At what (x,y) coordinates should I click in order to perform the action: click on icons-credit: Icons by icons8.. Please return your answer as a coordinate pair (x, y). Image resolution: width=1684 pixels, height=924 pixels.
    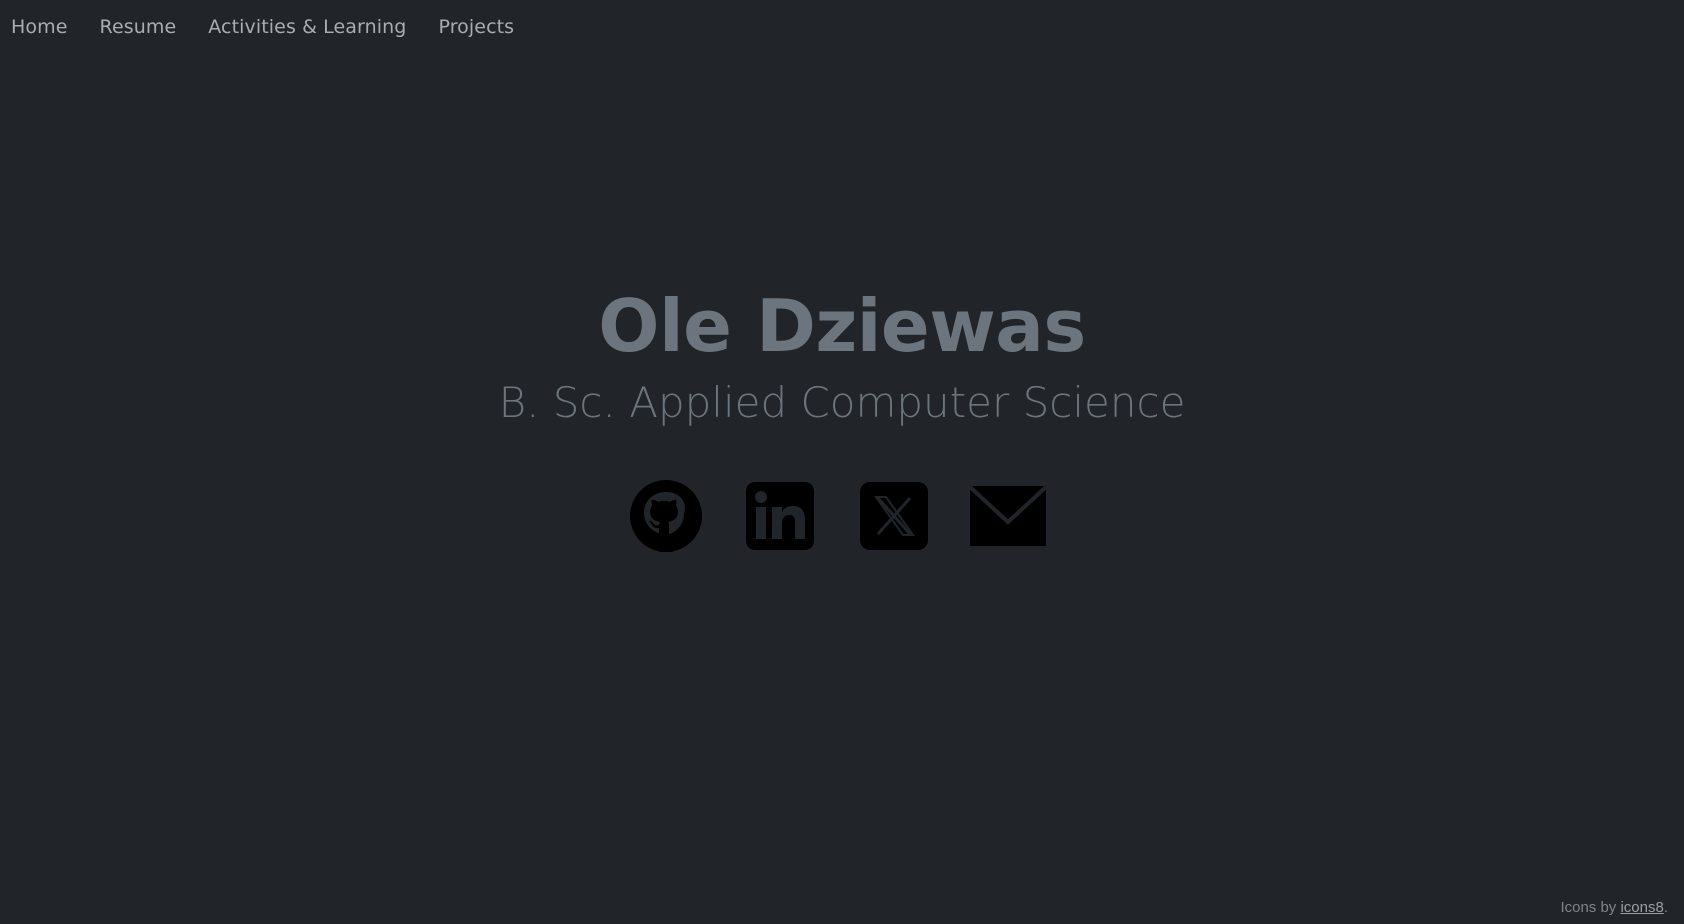
    Looking at the image, I should click on (1614, 907).